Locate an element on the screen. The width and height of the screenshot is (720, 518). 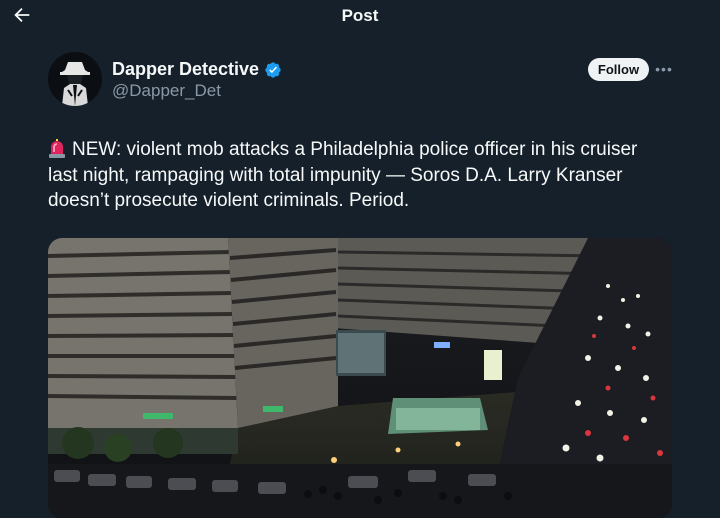
verified-badge-icon is located at coordinates (273, 70).